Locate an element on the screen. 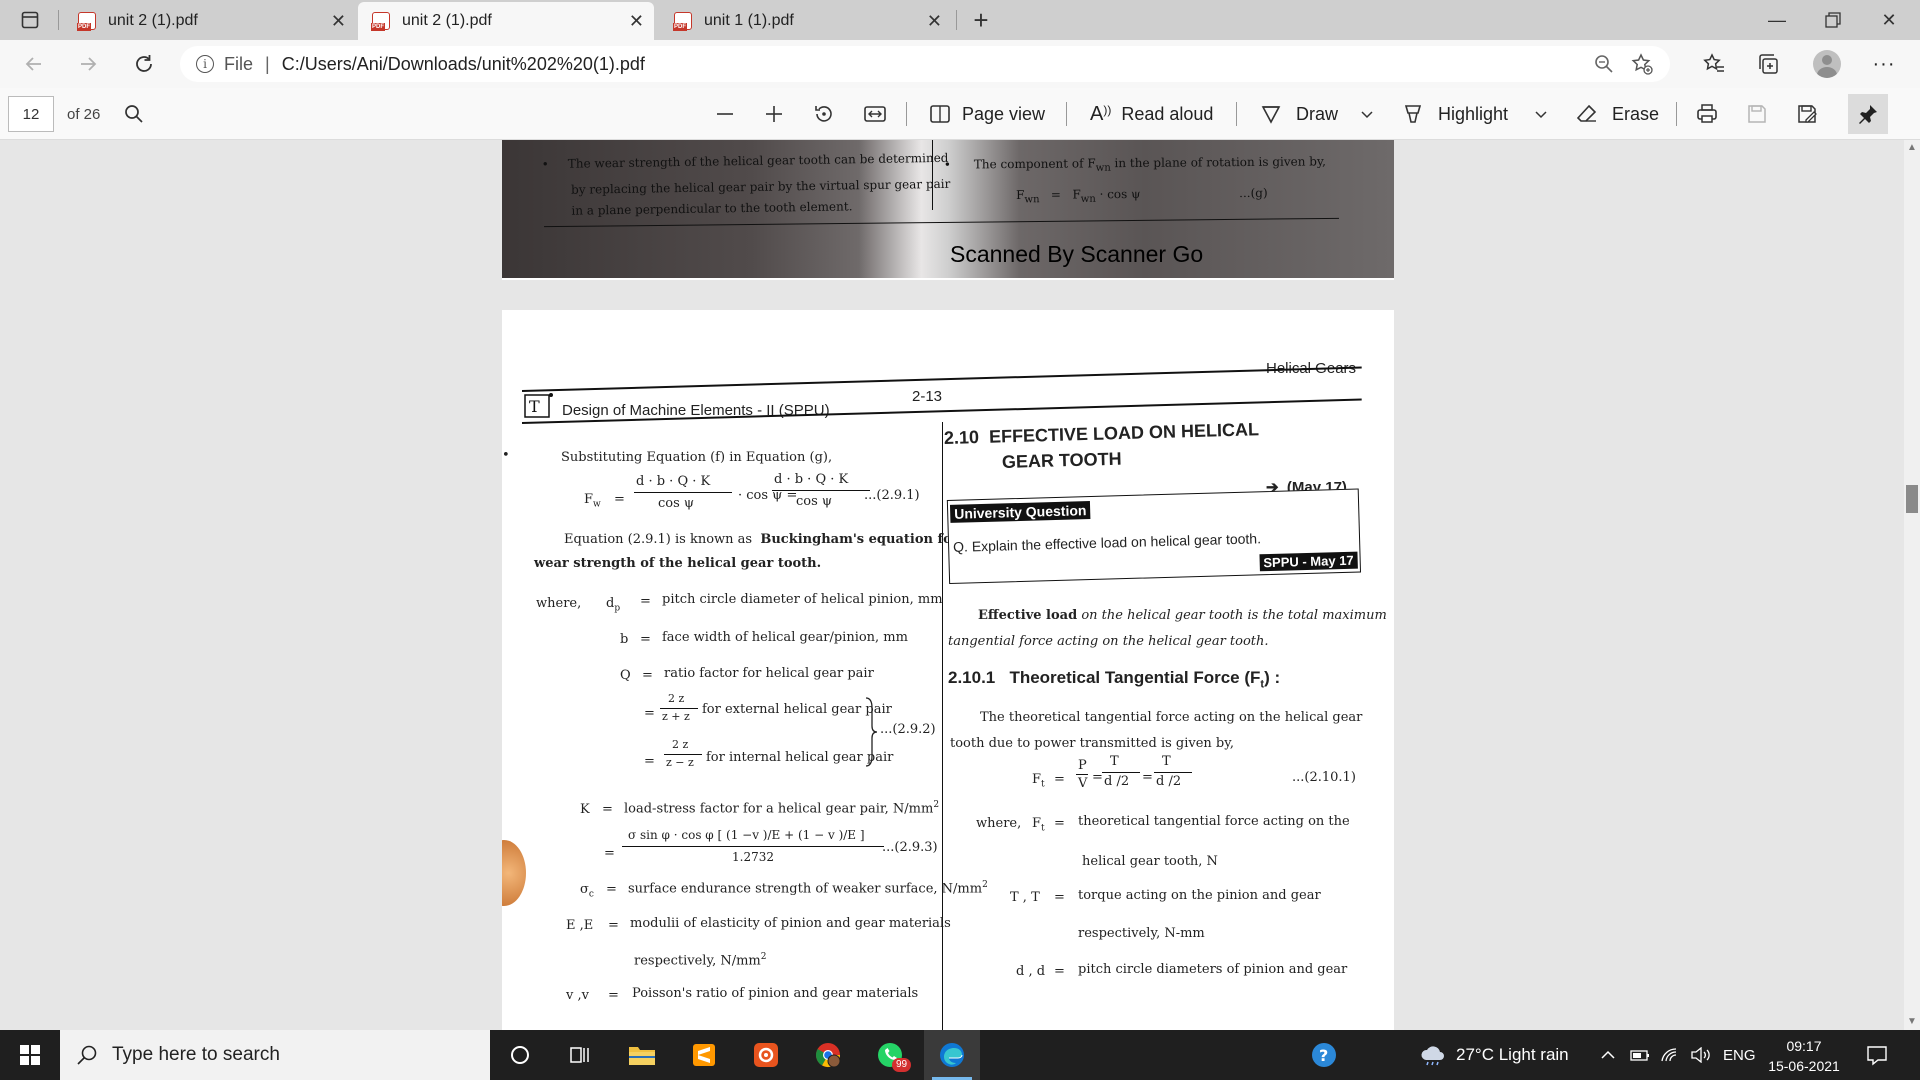  chrome-profile-button is located at coordinates (828, 1055).